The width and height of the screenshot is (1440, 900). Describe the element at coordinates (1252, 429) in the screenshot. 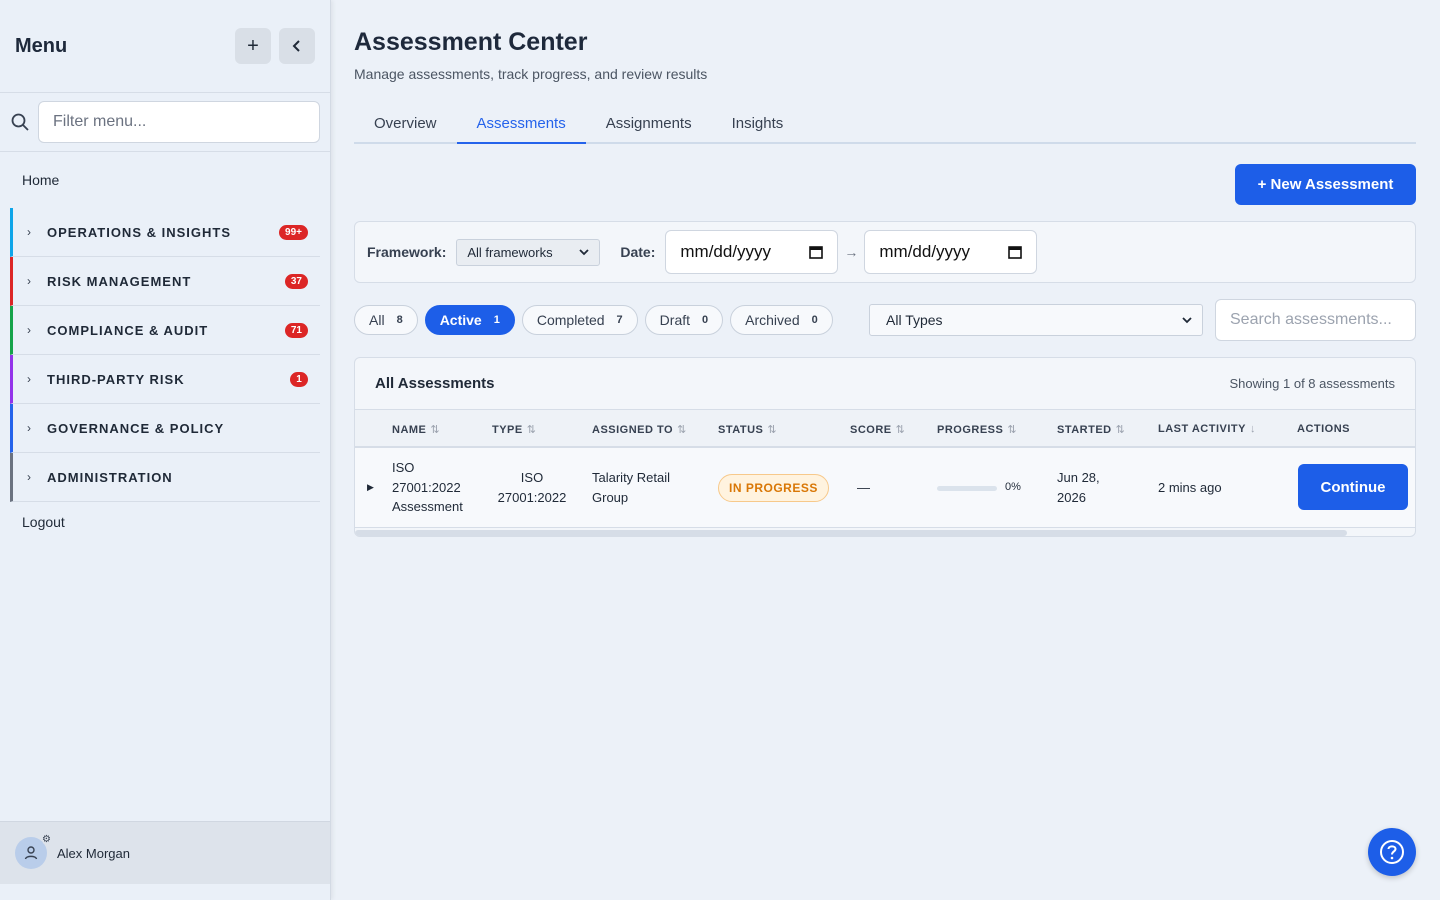

I see `sort-desc-icon: ↓` at that location.